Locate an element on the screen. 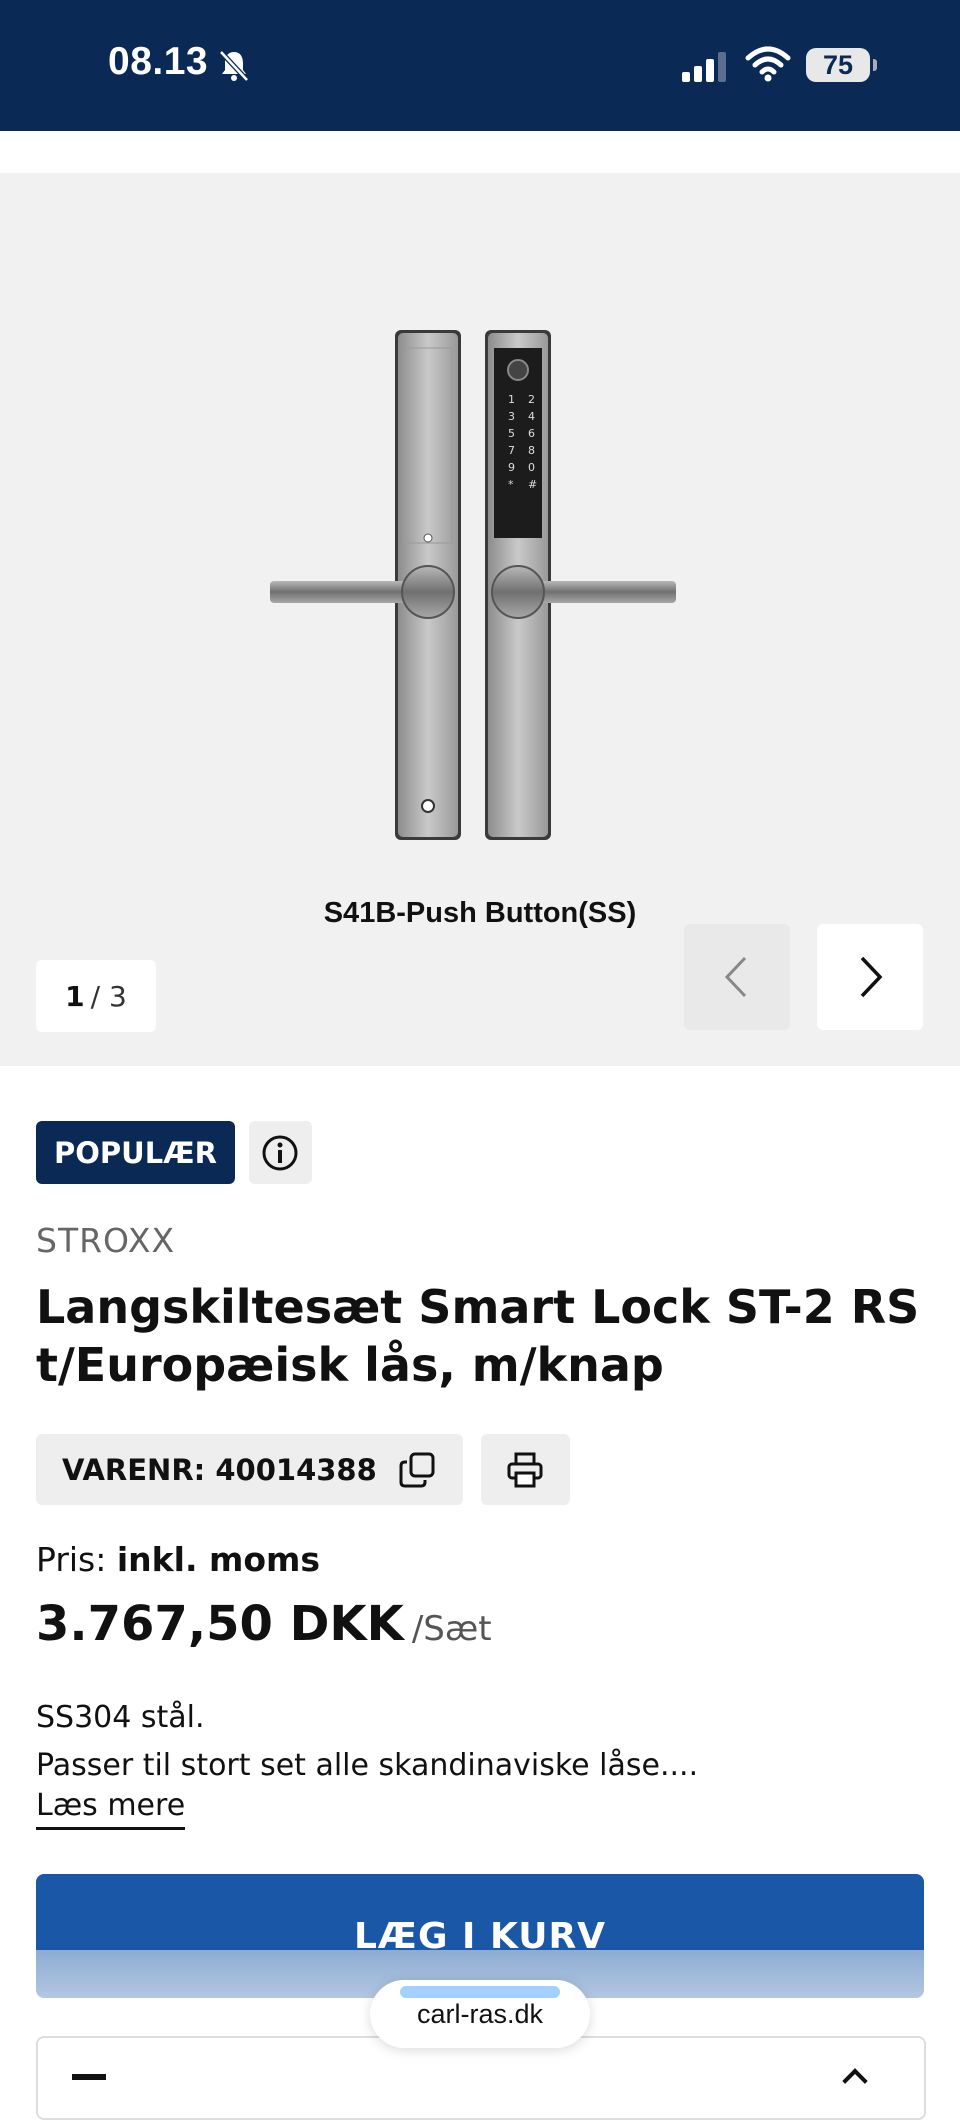  info-button is located at coordinates (280, 1152).